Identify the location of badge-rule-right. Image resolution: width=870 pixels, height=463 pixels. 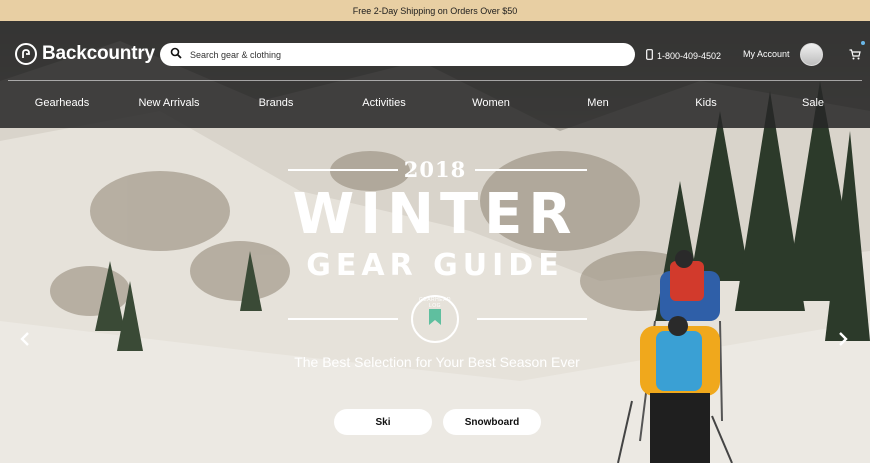
(532, 319).